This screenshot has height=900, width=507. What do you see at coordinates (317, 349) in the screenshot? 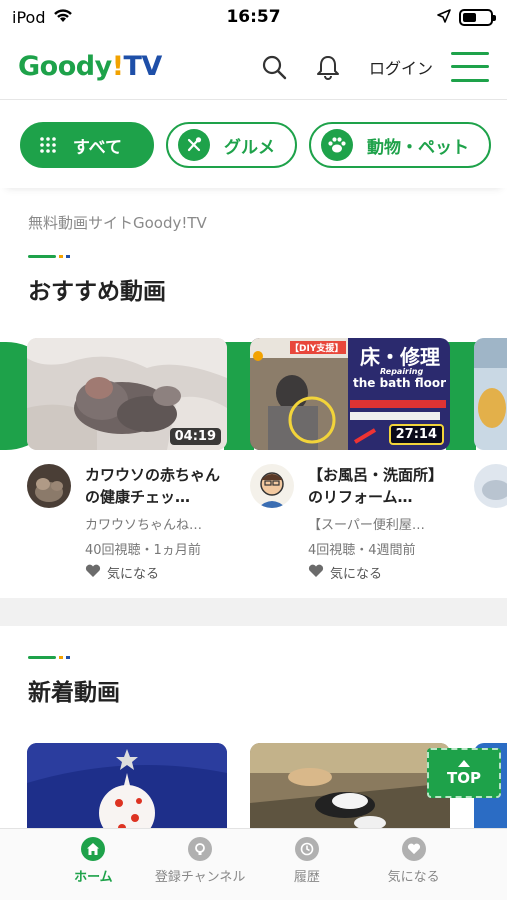
I see `thumbnail-badge: 【DIY支援】` at bounding box center [317, 349].